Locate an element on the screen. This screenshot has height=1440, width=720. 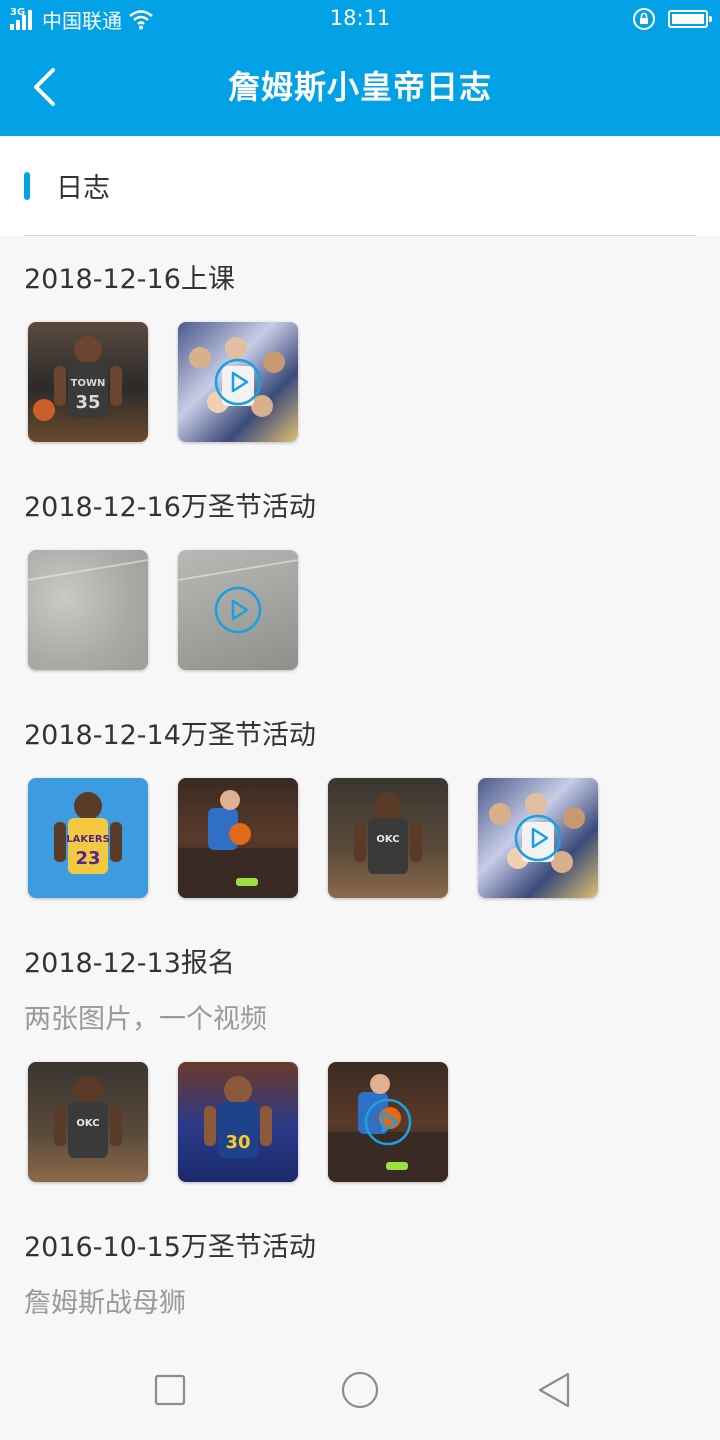
entry-title: 2018-12-13报名 is located at coordinates (129, 963).